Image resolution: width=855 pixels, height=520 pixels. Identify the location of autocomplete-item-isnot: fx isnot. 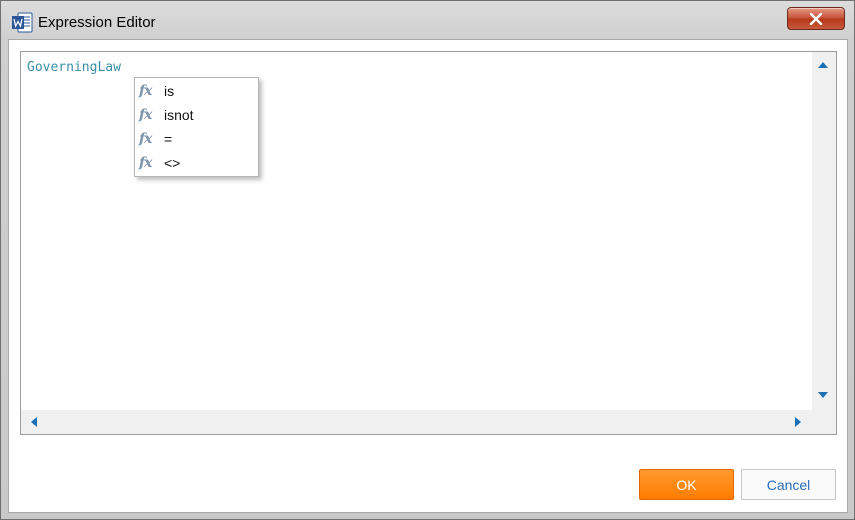
(196, 115).